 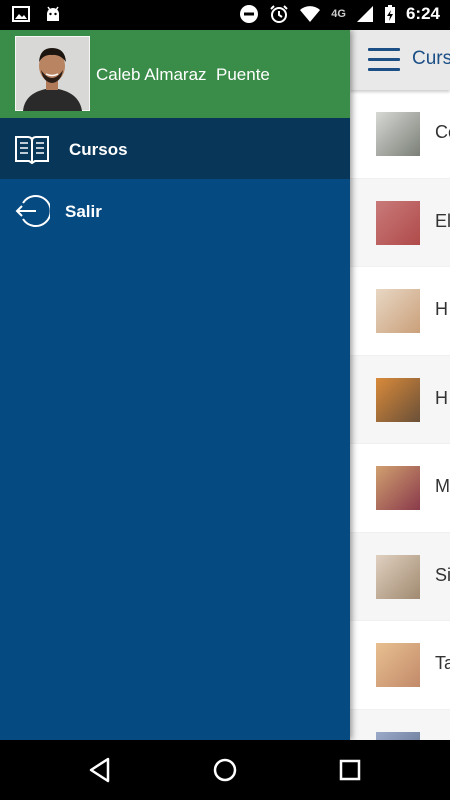 What do you see at coordinates (442, 132) in the screenshot?
I see `course-title: Co` at bounding box center [442, 132].